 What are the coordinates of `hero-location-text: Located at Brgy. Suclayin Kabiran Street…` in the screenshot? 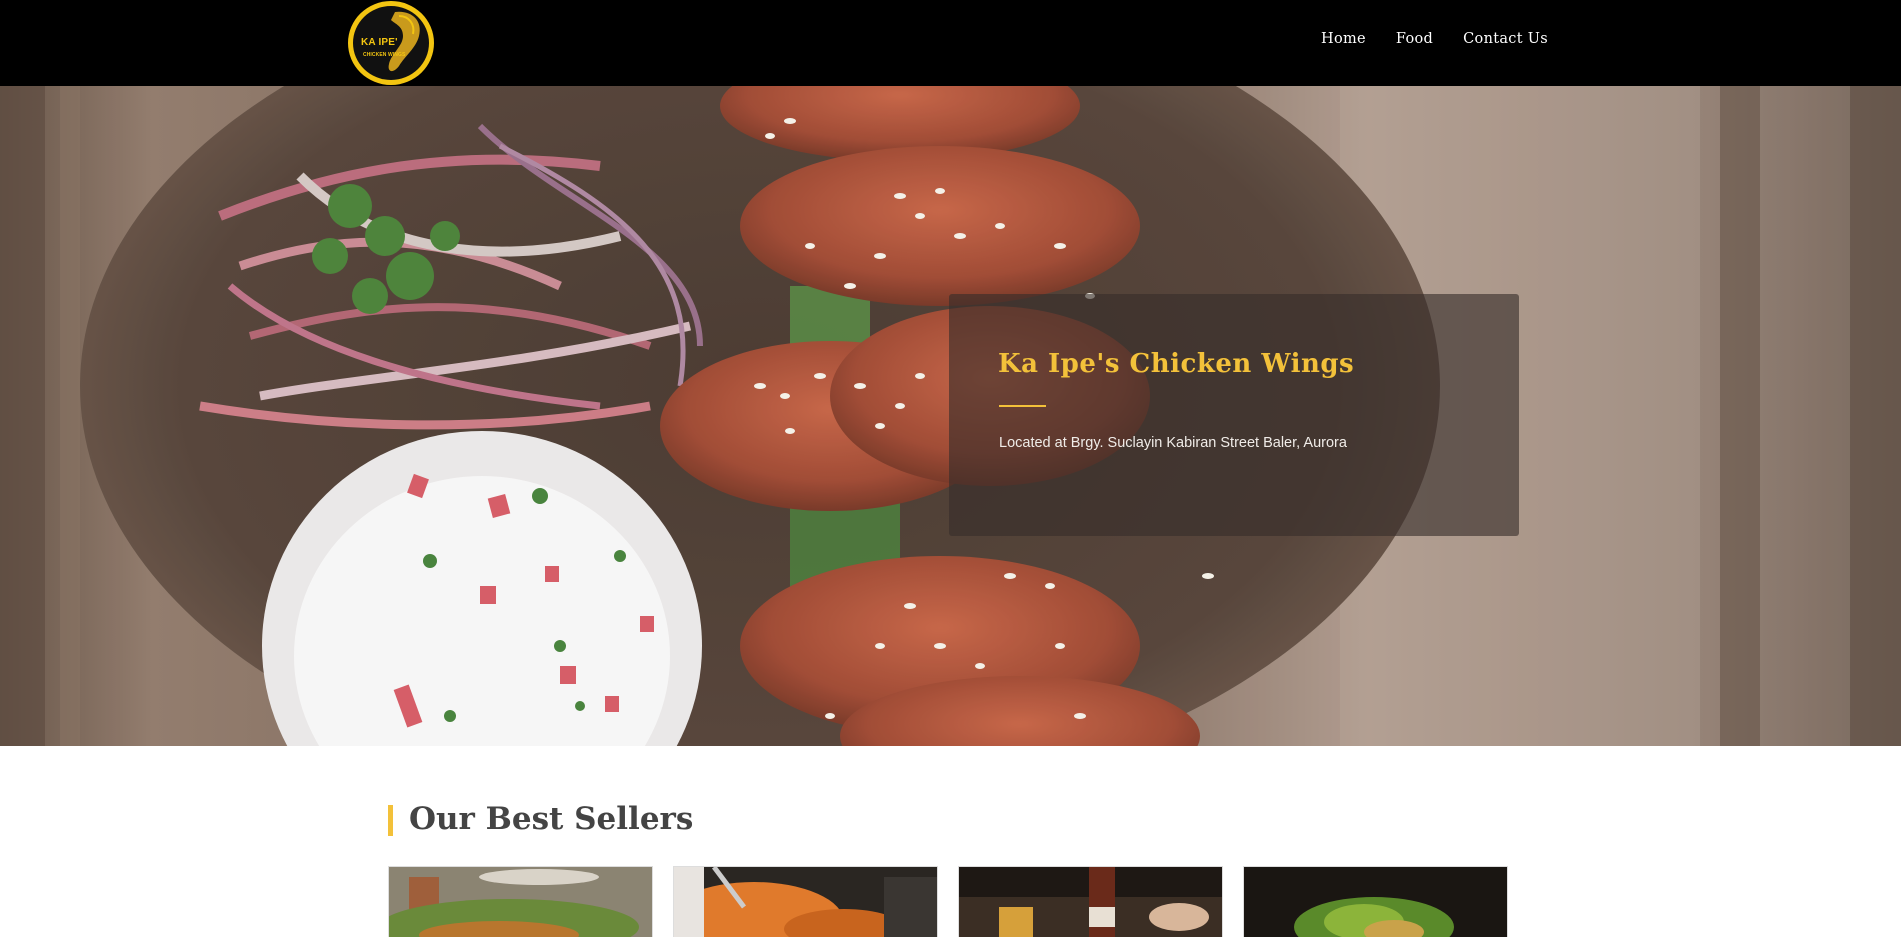 It's located at (1173, 443).